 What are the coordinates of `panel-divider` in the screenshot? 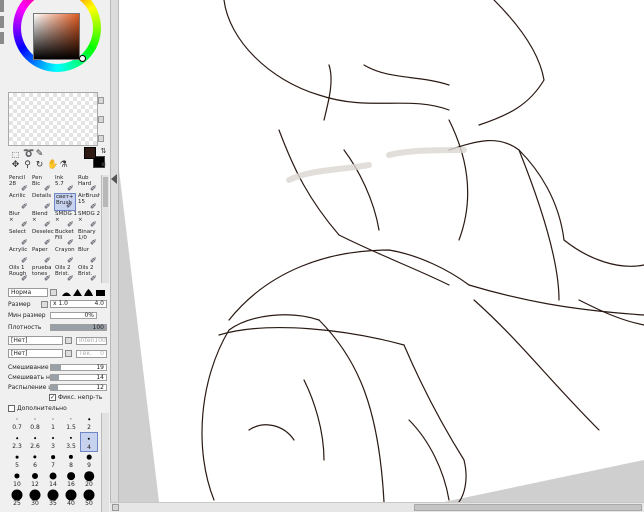 It's located at (114, 256).